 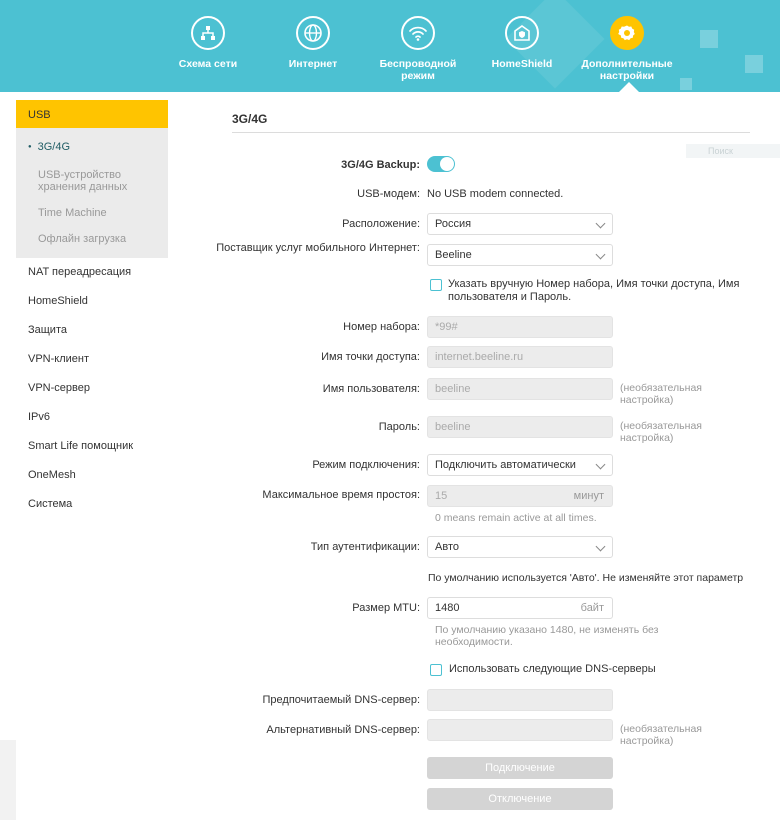 I want to click on idle-time-input: 15 минут, so click(x=520, y=496).